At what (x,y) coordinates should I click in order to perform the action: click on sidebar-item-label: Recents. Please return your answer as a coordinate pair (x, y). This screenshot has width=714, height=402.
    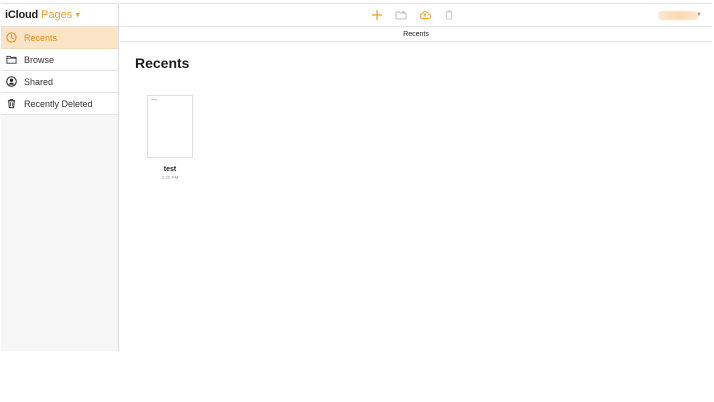
    Looking at the image, I should click on (41, 37).